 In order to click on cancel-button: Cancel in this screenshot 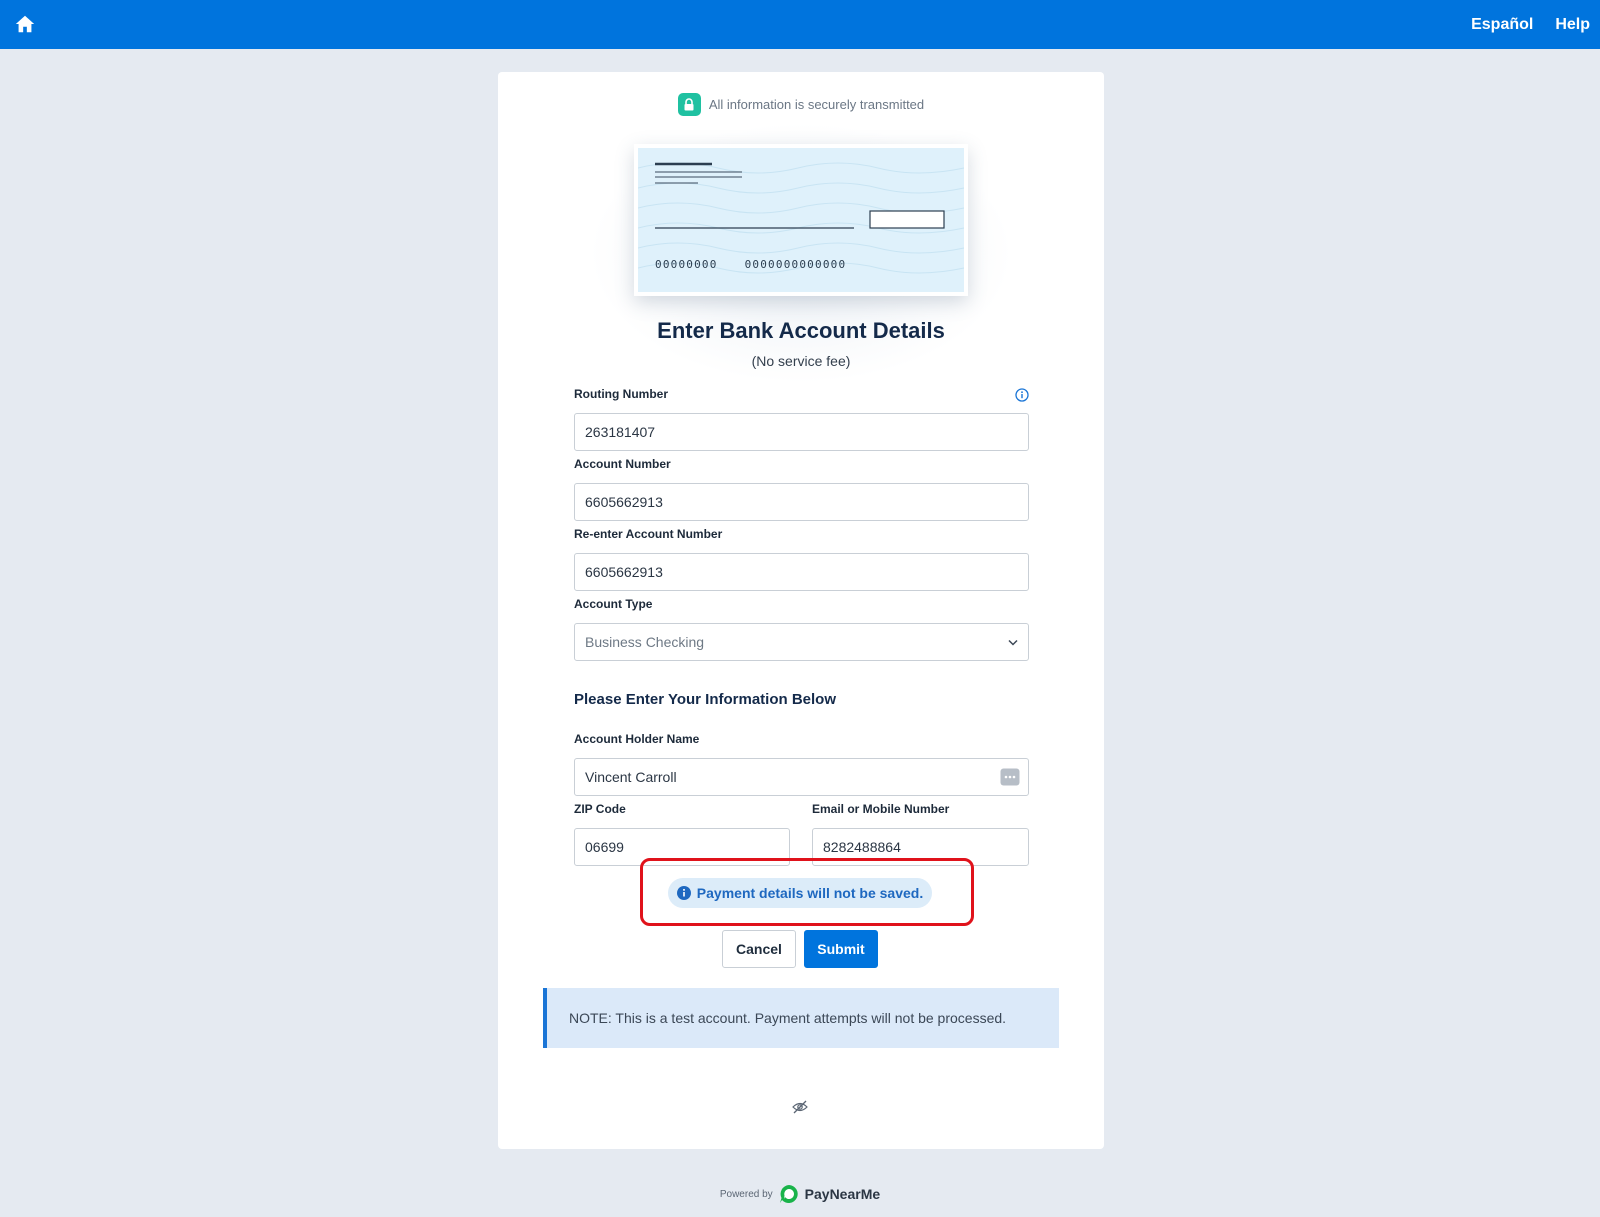, I will do `click(759, 949)`.